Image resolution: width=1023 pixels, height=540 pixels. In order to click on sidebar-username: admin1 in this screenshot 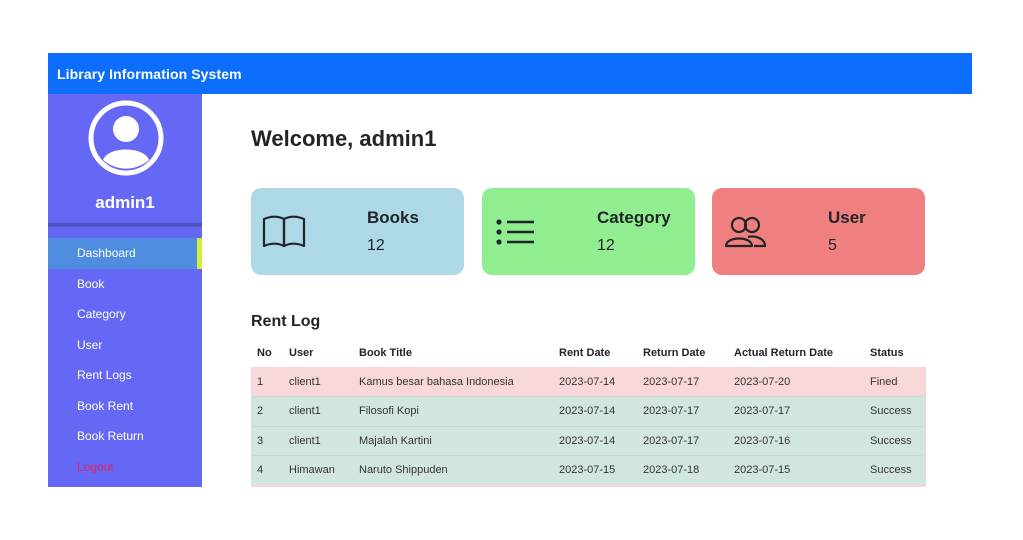, I will do `click(125, 202)`.